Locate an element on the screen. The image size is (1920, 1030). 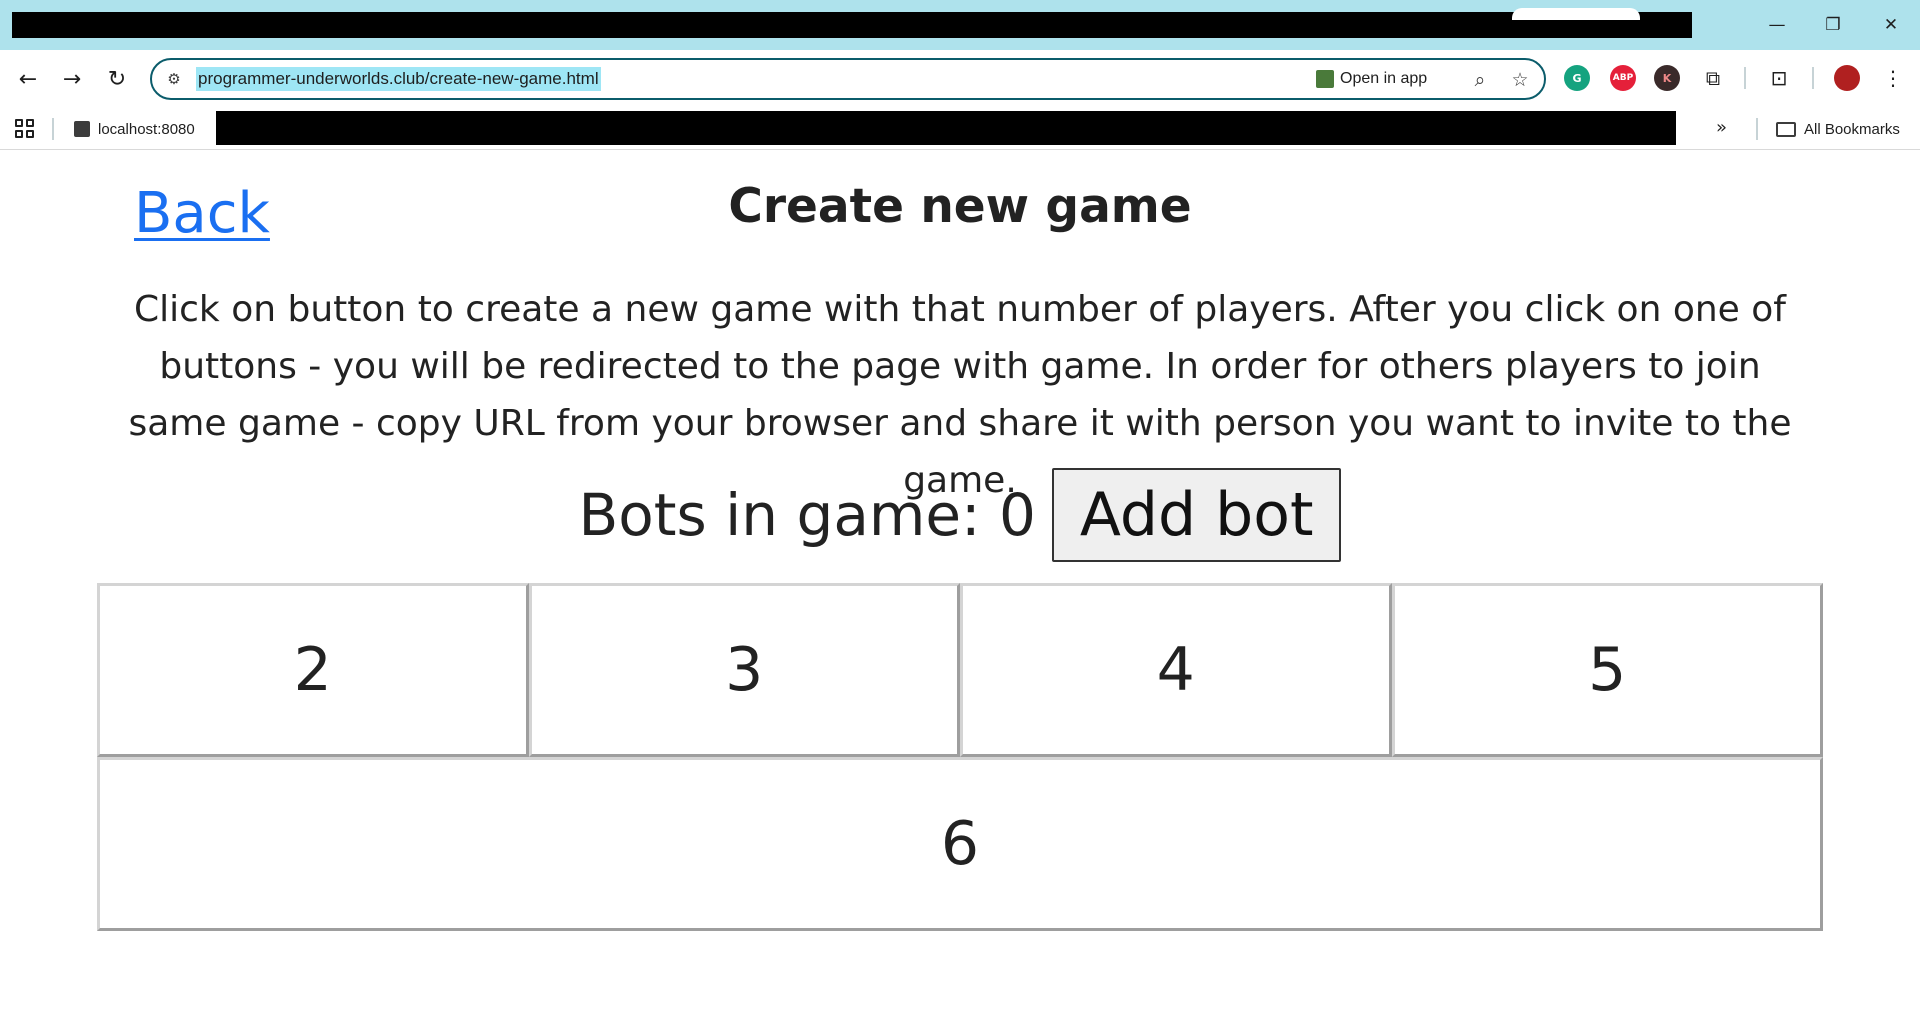
open-in-app-button: Open in app is located at coordinates (1371, 79).